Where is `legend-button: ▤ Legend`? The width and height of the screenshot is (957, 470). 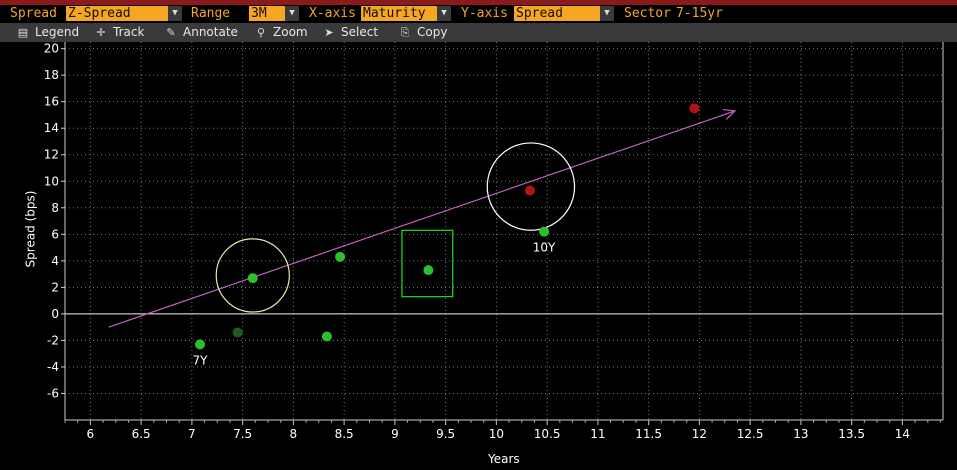 legend-button: ▤ Legend is located at coordinates (47, 32).